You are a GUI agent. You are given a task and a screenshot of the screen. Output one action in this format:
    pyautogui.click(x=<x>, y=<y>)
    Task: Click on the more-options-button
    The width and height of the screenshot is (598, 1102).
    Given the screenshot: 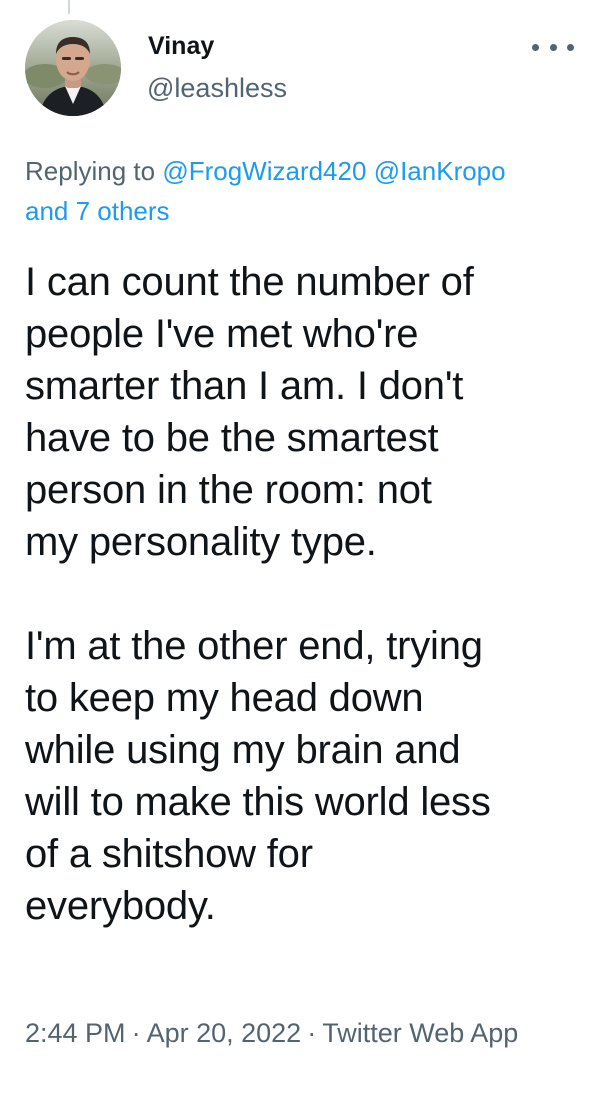 What is the action you would take?
    pyautogui.click(x=553, y=47)
    